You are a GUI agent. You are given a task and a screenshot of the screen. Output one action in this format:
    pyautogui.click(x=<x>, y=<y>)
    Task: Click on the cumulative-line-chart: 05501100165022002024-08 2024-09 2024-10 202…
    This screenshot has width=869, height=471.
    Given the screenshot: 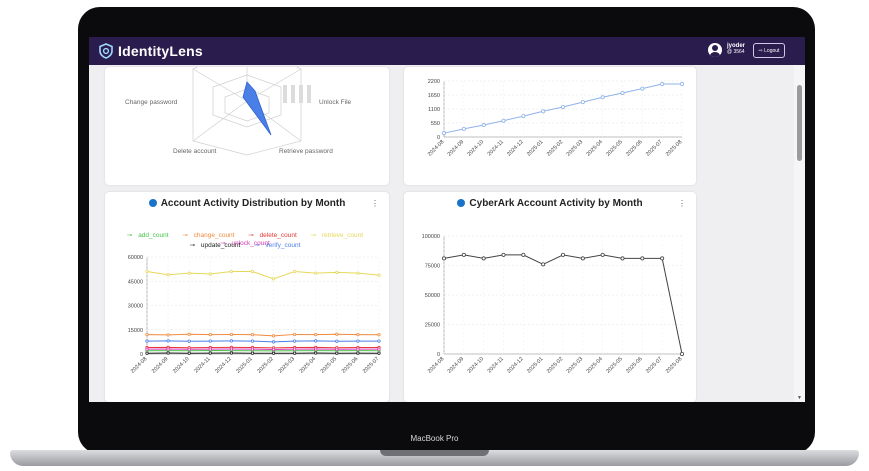 What is the action you would take?
    pyautogui.click(x=555, y=118)
    